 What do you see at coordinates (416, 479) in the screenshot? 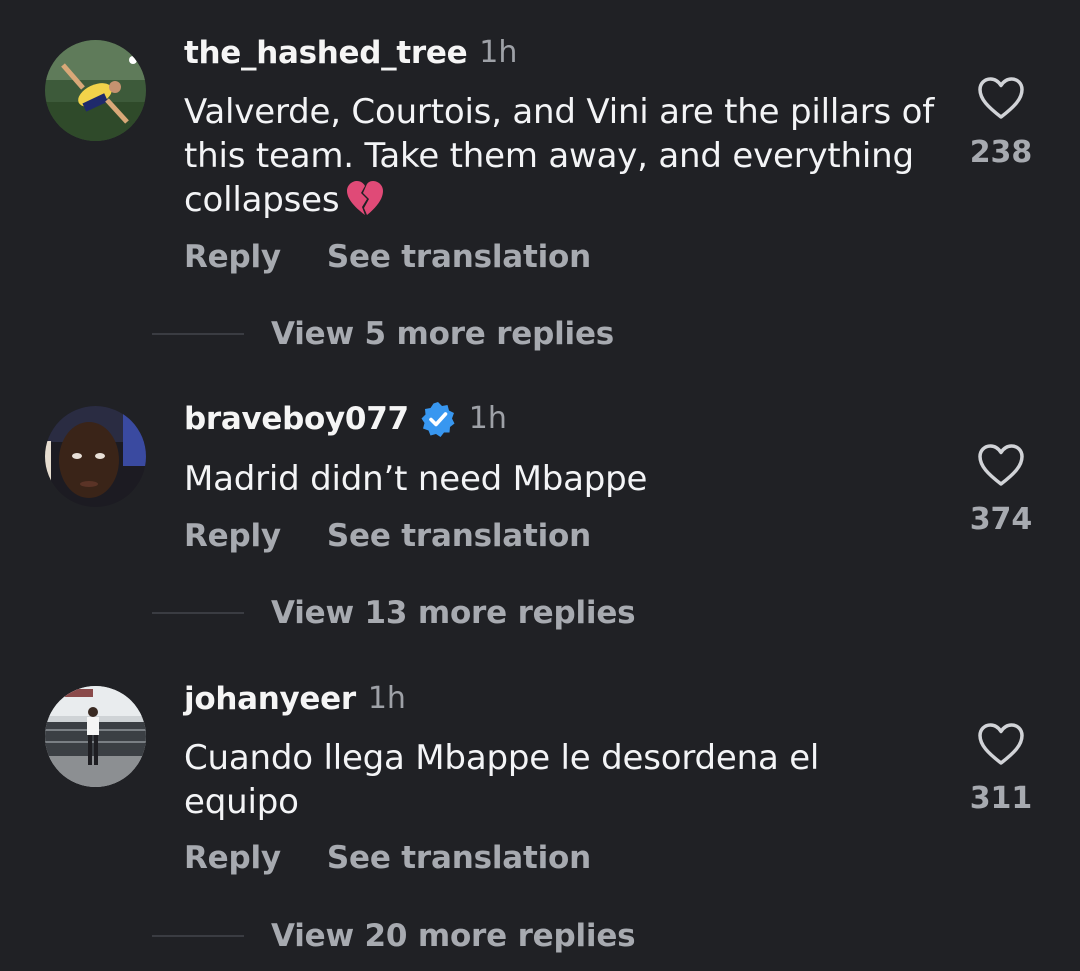
I see `comment-body: Madrid didn’t need Mbappe` at bounding box center [416, 479].